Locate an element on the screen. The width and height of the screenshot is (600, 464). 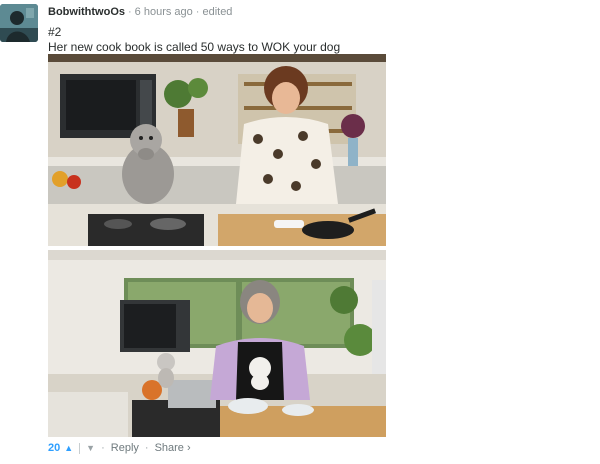
avatar is located at coordinates (19, 23).